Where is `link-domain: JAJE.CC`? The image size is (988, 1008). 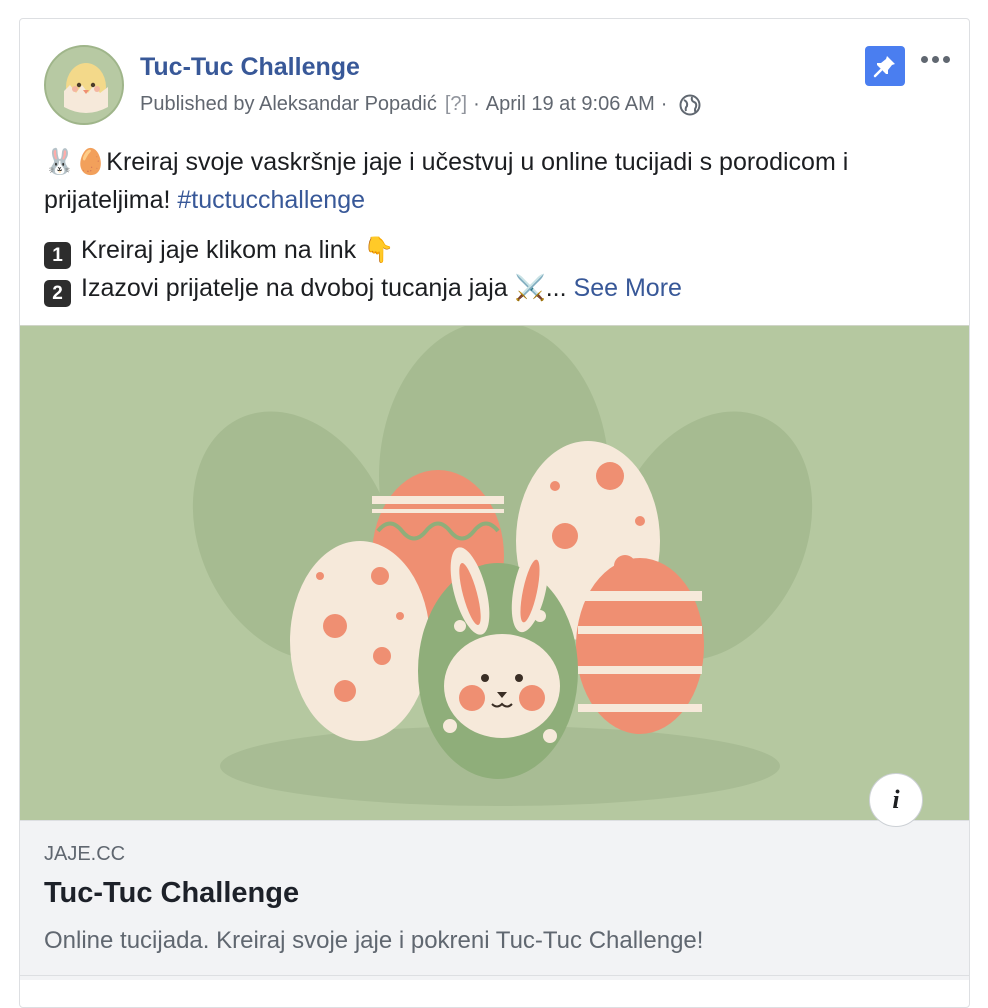
link-domain: JAJE.CC is located at coordinates (85, 854).